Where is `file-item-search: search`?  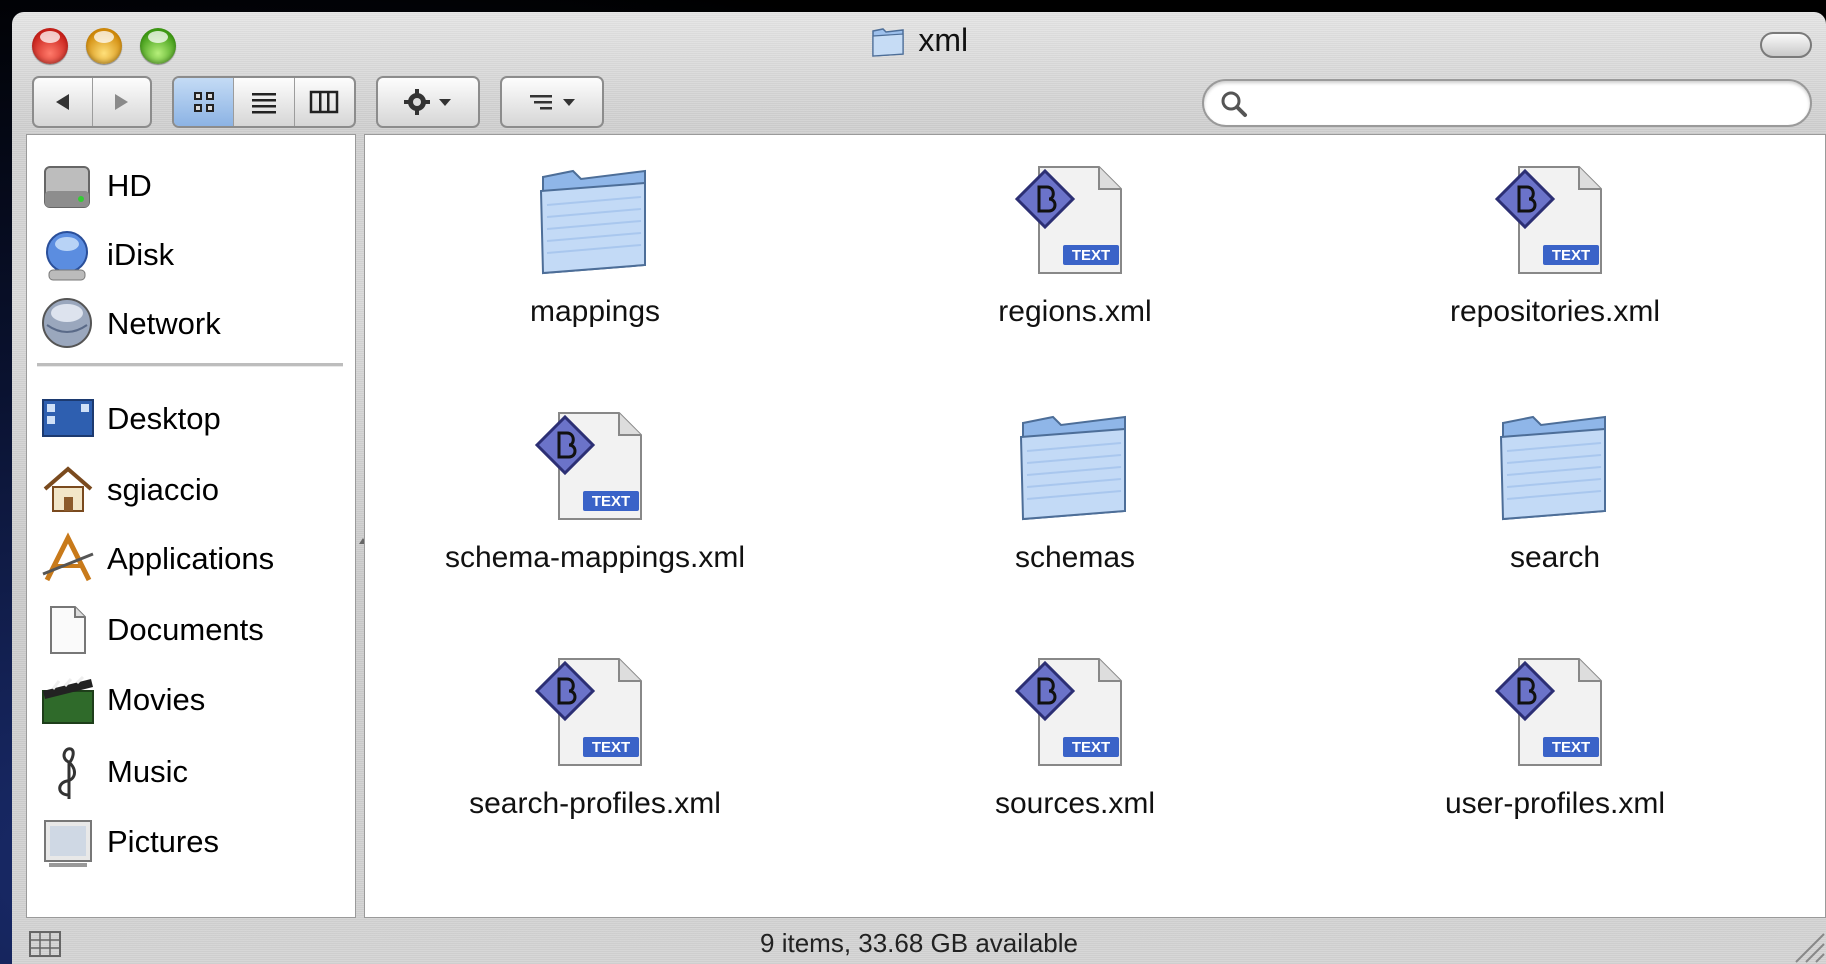
file-item-search: search is located at coordinates (1555, 501).